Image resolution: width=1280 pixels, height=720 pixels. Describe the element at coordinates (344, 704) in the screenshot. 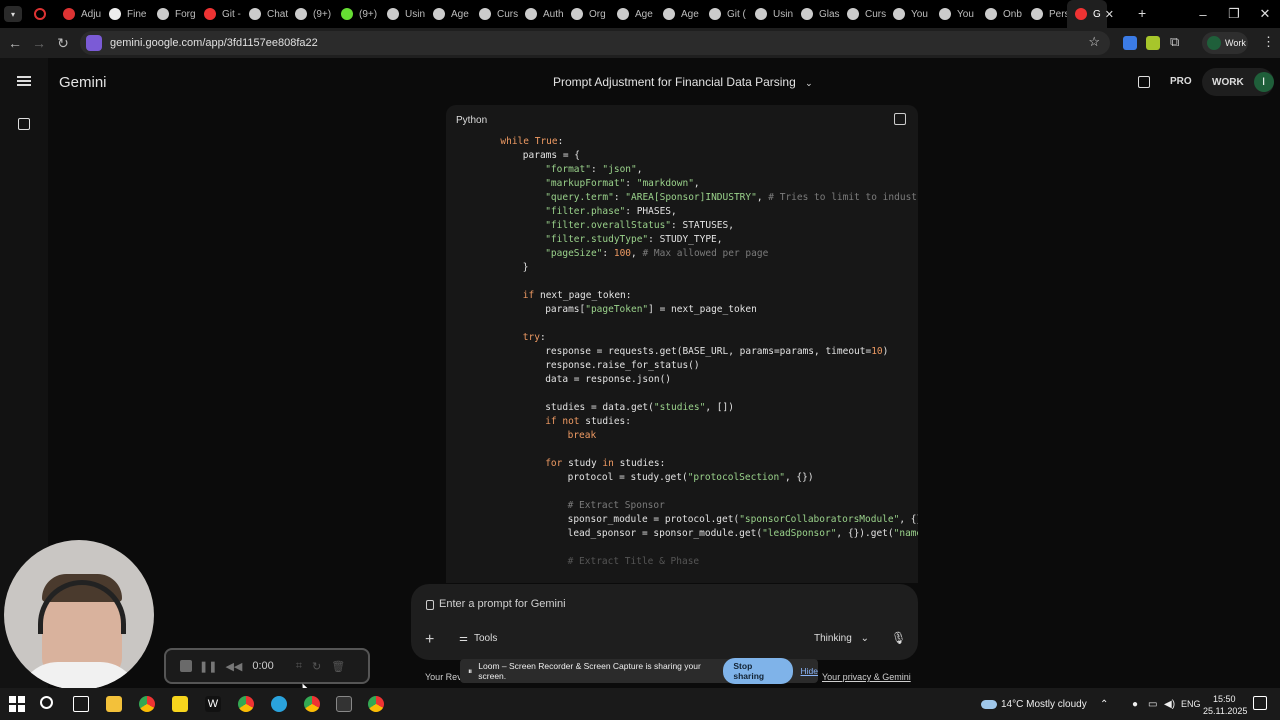

I see `terminal-app-icon` at that location.